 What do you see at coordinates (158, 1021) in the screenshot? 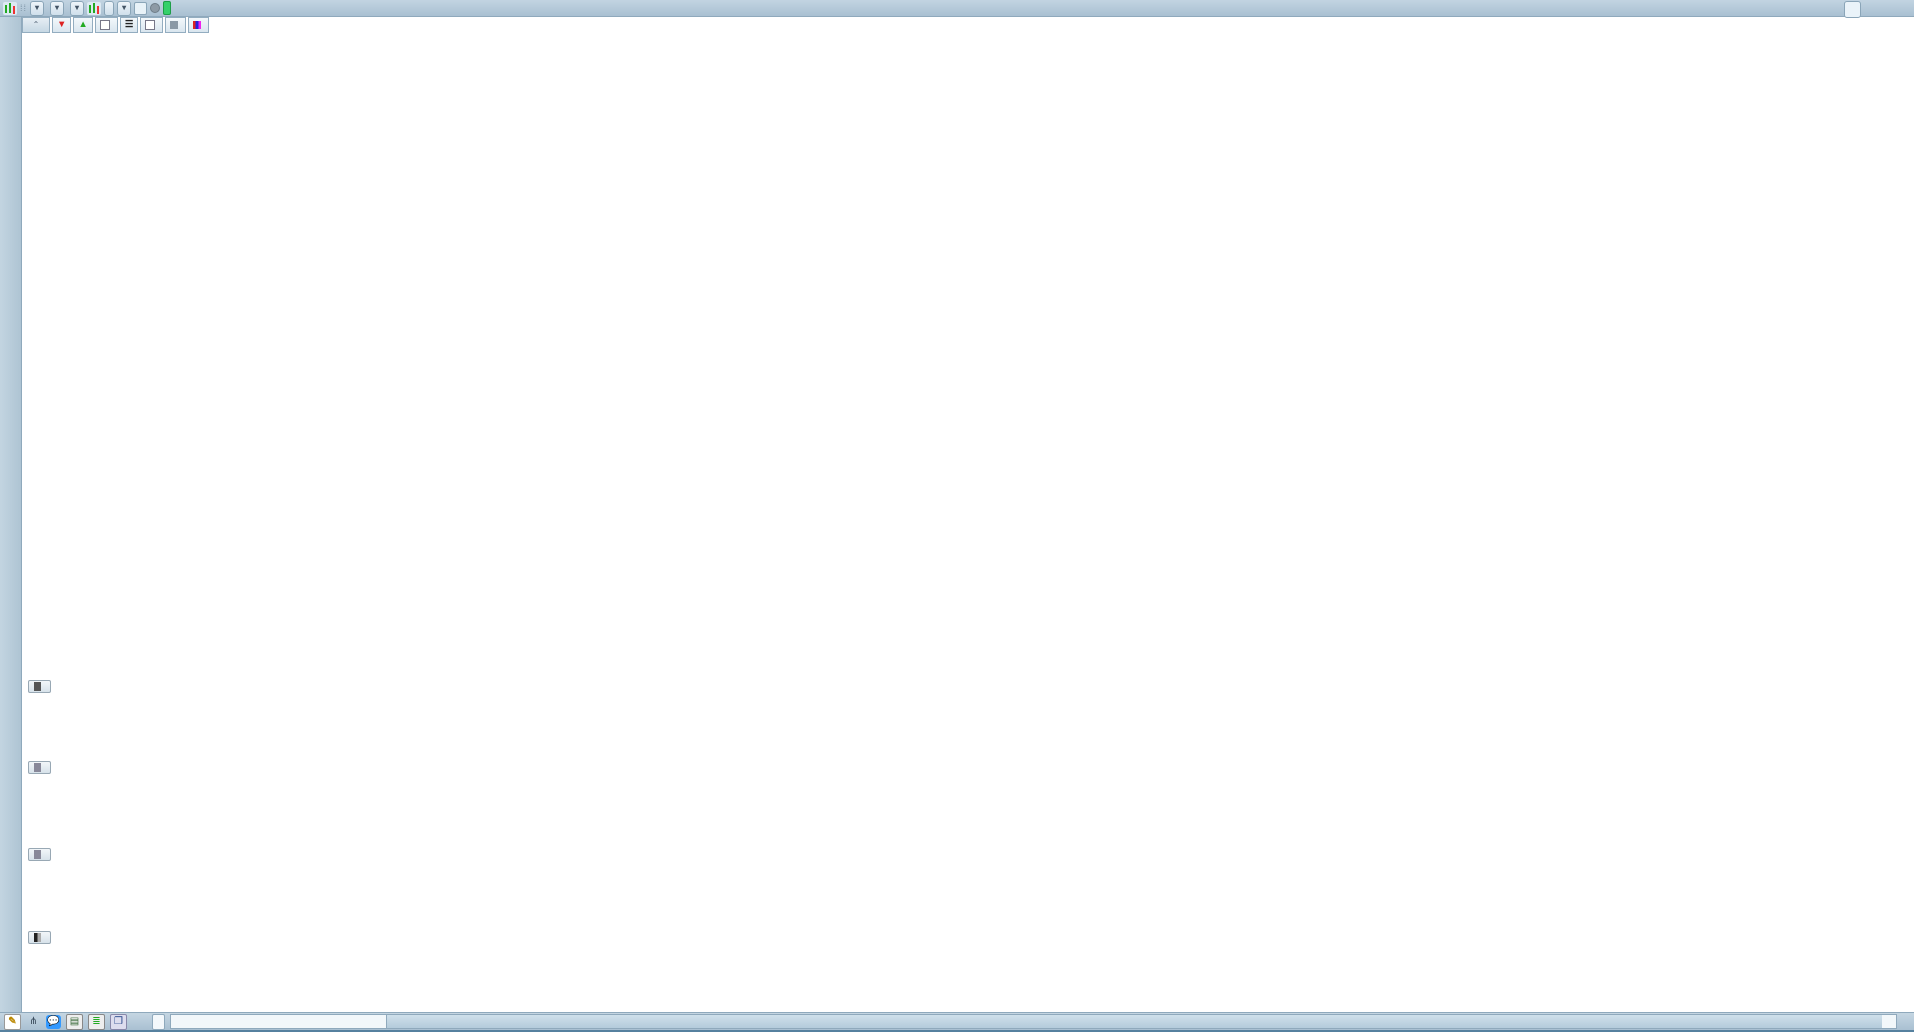
I see `scroll-left-button` at bounding box center [158, 1021].